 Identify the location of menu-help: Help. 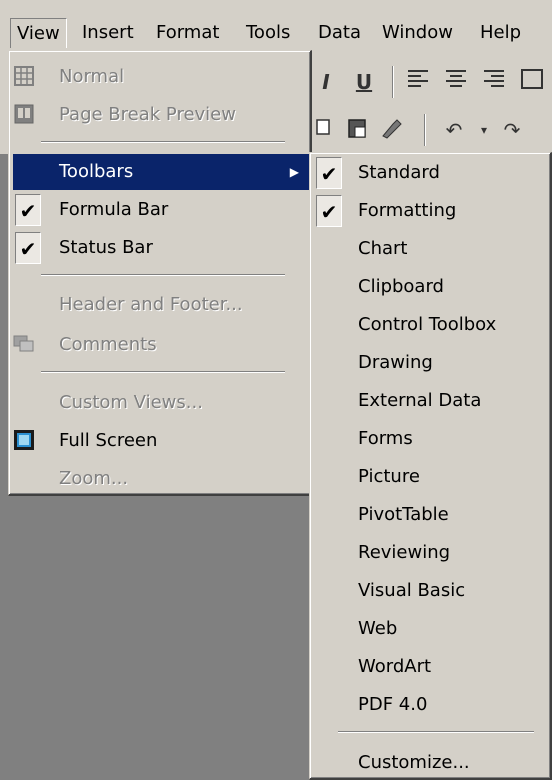
(500, 33).